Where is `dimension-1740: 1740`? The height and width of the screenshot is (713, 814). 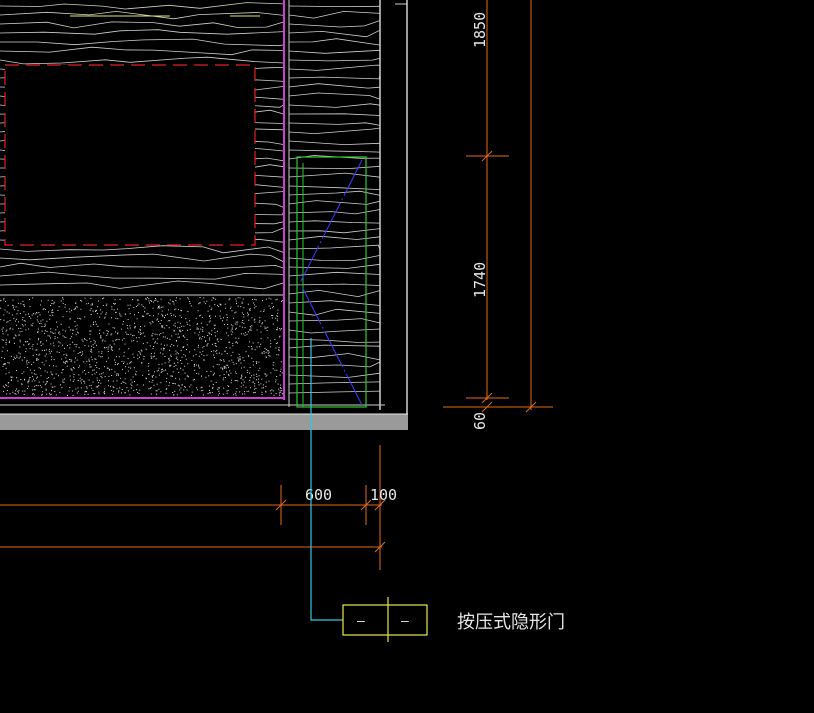 dimension-1740: 1740 is located at coordinates (480, 280).